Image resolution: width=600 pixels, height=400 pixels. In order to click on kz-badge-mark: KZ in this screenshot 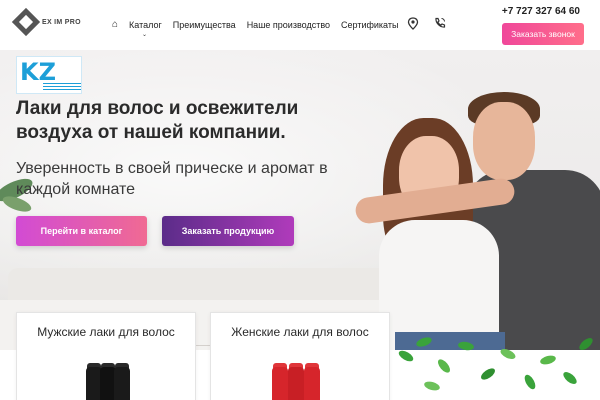, I will do `click(38, 72)`.